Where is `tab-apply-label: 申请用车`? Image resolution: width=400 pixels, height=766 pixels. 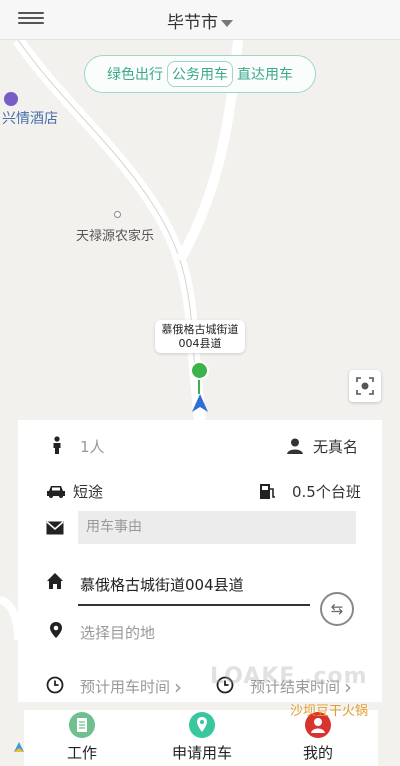
tab-apply-label: 申请用车 is located at coordinates (201, 753).